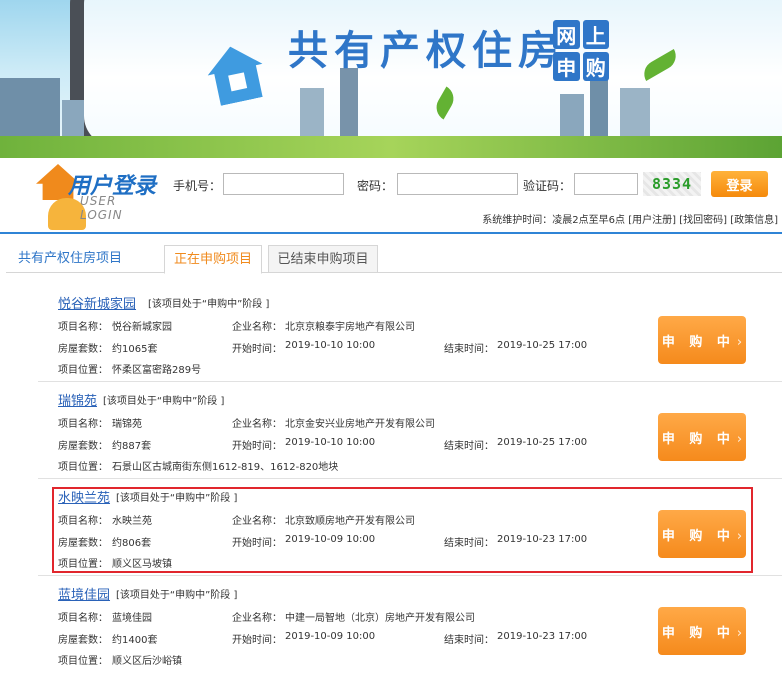  I want to click on project-title: 瑞锦苑, so click(78, 401).